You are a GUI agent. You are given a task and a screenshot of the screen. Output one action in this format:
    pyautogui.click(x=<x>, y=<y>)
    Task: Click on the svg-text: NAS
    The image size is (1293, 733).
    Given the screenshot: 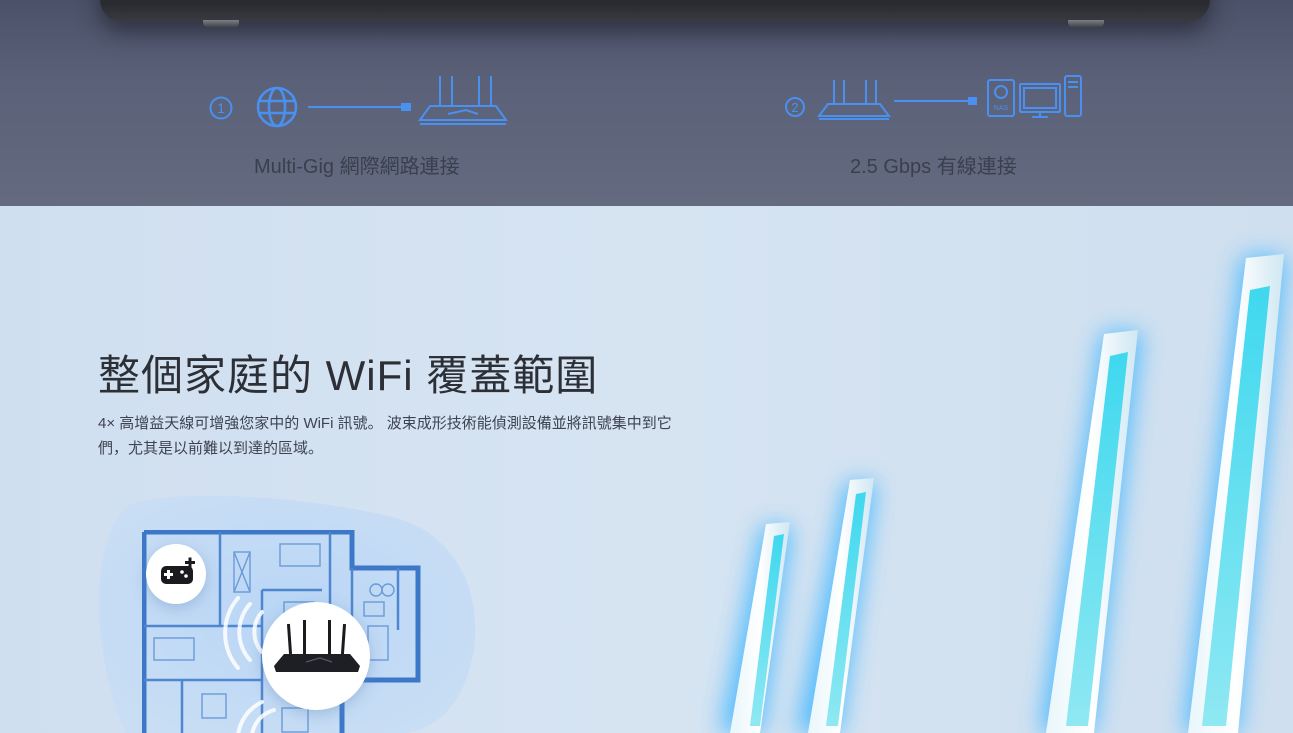 What is the action you would take?
    pyautogui.click(x=1001, y=108)
    